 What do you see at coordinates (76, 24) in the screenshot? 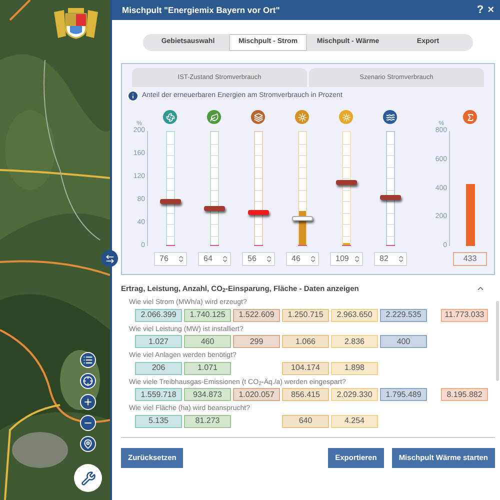
I see `coat-of-arms-icon` at bounding box center [76, 24].